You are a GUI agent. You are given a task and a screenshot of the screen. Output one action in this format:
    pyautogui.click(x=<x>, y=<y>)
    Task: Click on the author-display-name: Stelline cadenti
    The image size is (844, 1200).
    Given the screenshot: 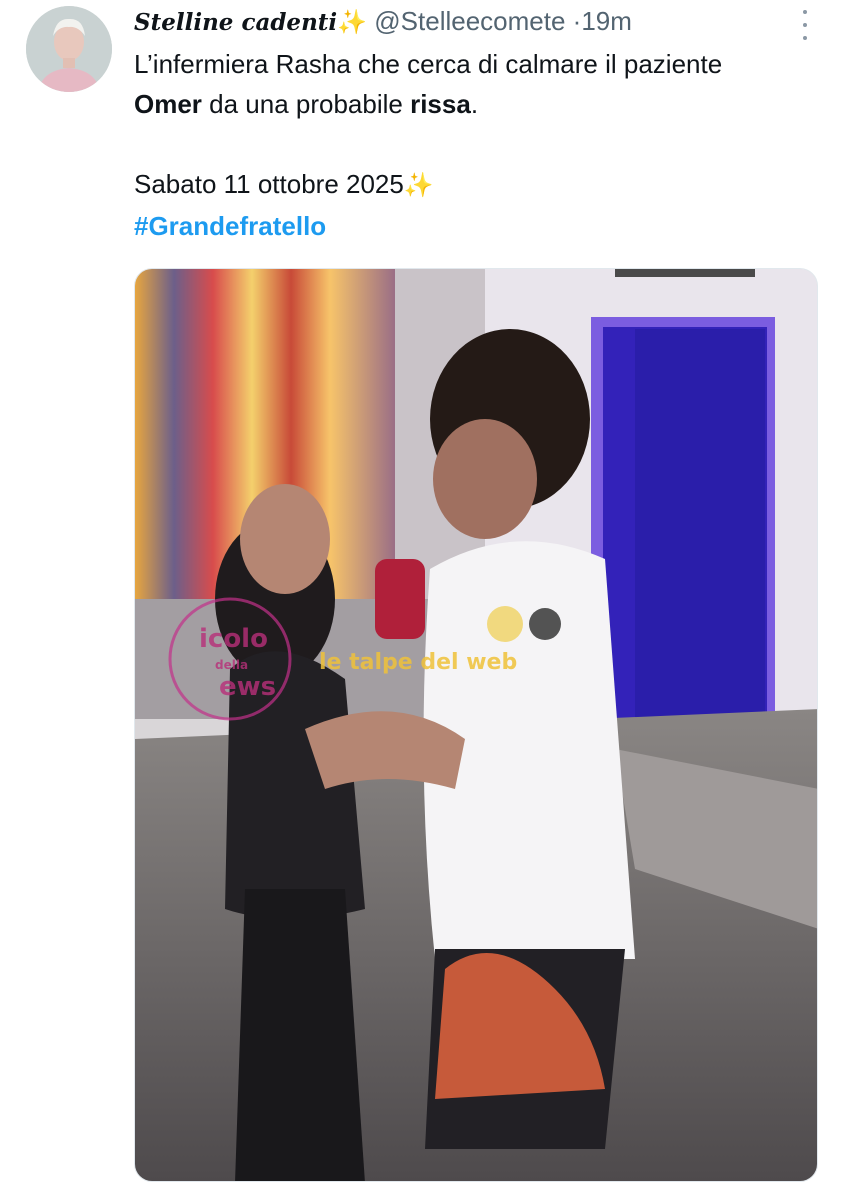 What is the action you would take?
    pyautogui.click(x=235, y=22)
    